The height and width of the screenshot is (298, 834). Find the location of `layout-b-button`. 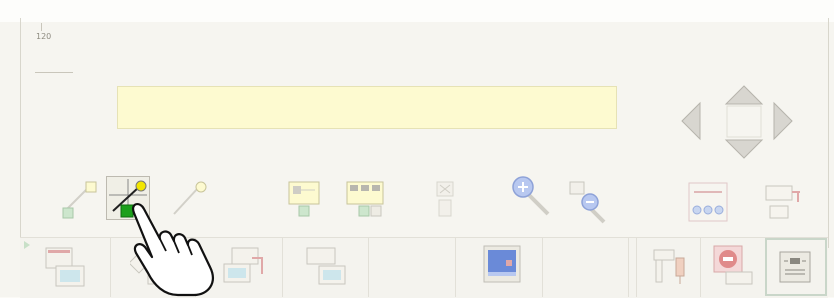

layout-b-button is located at coordinates (365, 200).